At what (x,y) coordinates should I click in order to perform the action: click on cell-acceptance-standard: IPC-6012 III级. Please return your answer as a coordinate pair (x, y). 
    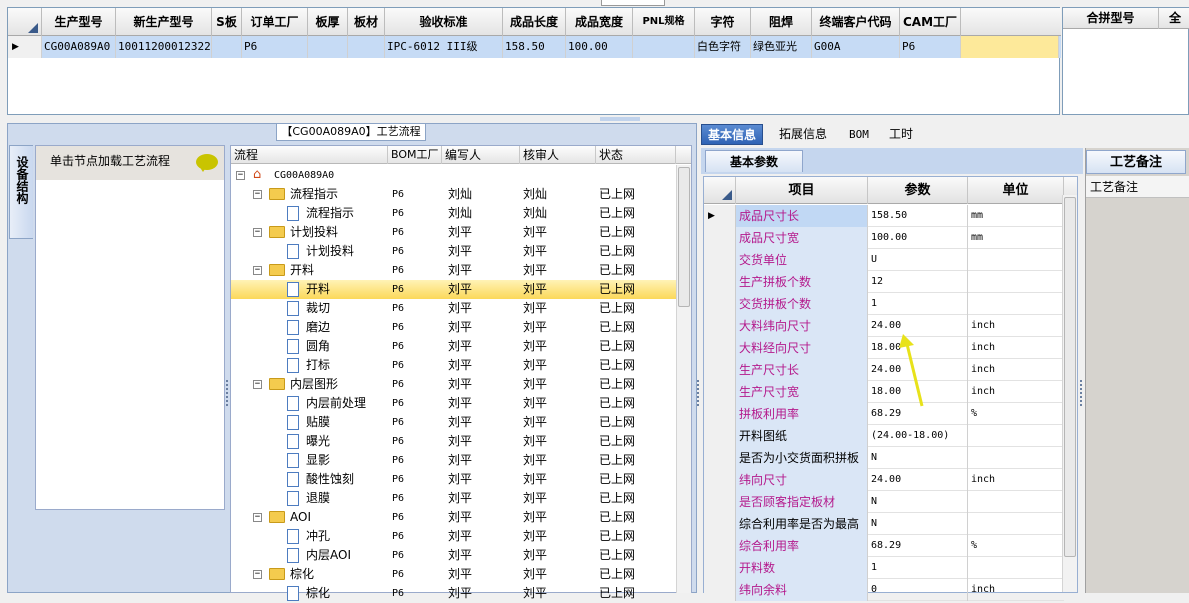
    Looking at the image, I should click on (444, 47).